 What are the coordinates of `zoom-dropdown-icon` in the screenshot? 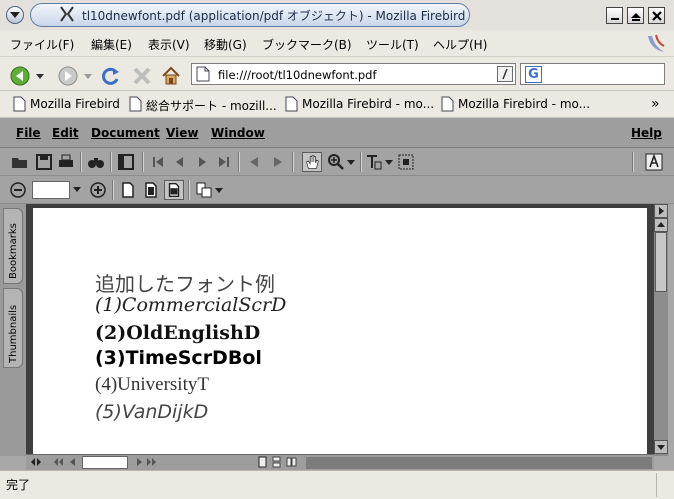 It's located at (77, 190).